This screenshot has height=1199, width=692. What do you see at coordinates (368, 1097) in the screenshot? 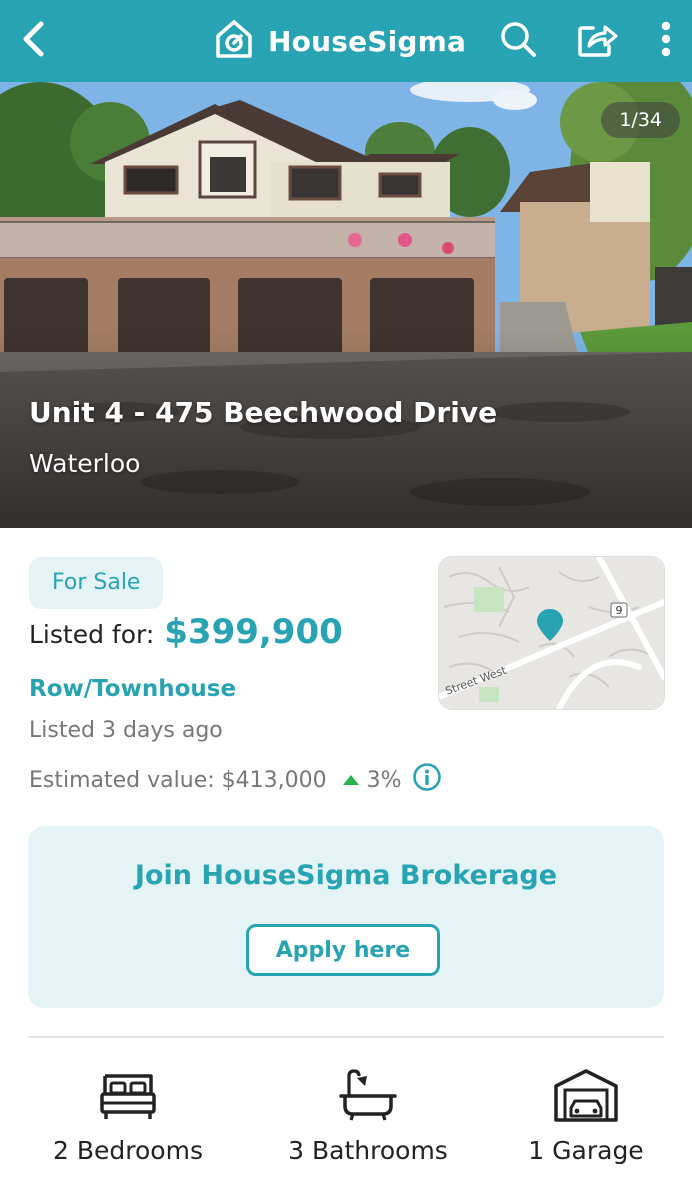
I see `bathtub-icon` at bounding box center [368, 1097].